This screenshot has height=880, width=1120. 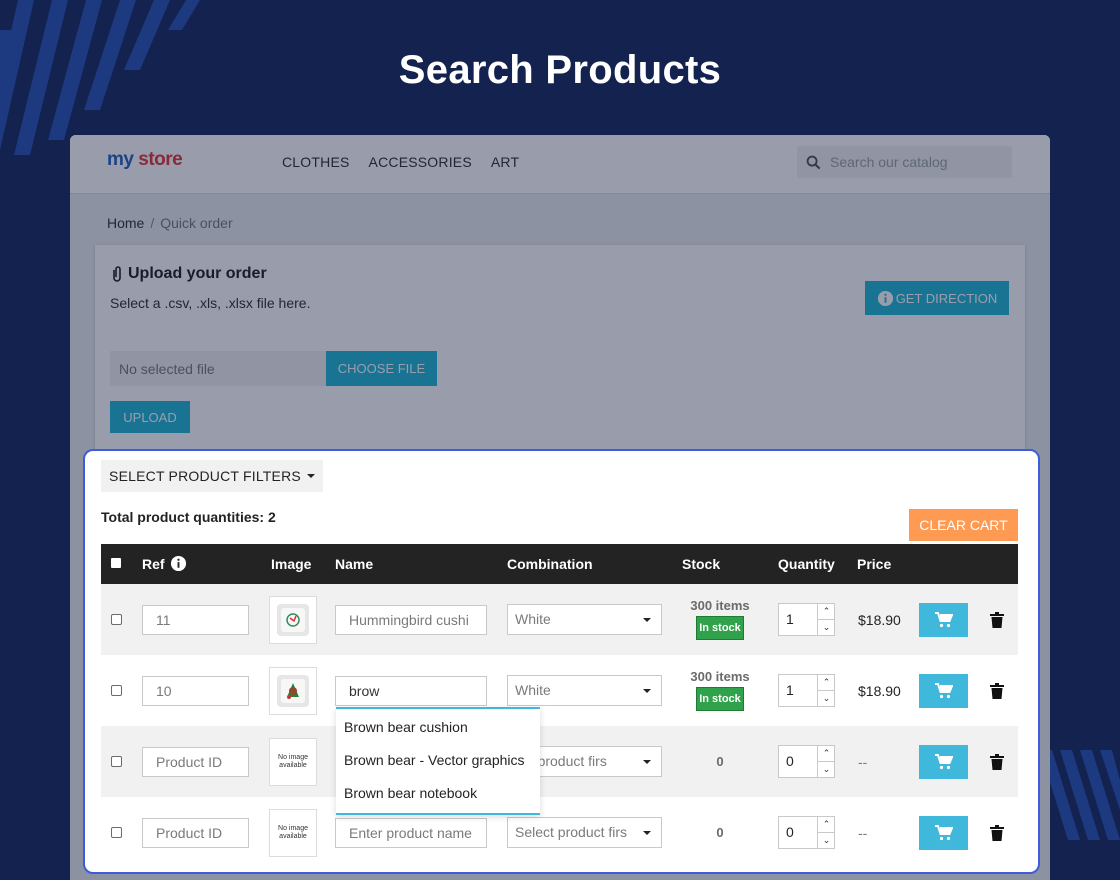 I want to click on col-combination: Combination, so click(x=550, y=564).